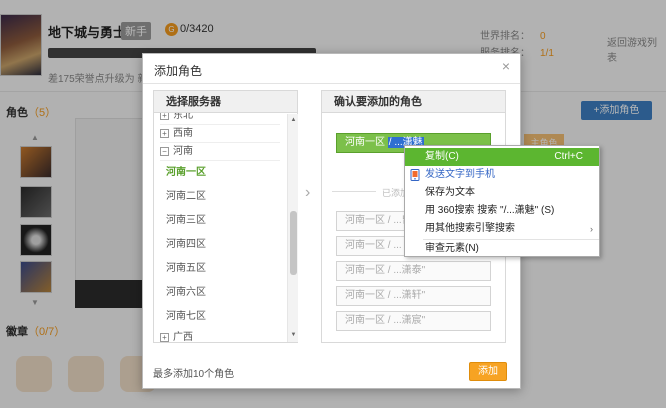 The image size is (666, 408). I want to click on added-role-slot: 河南一区 / ...潇宸", so click(413, 321).